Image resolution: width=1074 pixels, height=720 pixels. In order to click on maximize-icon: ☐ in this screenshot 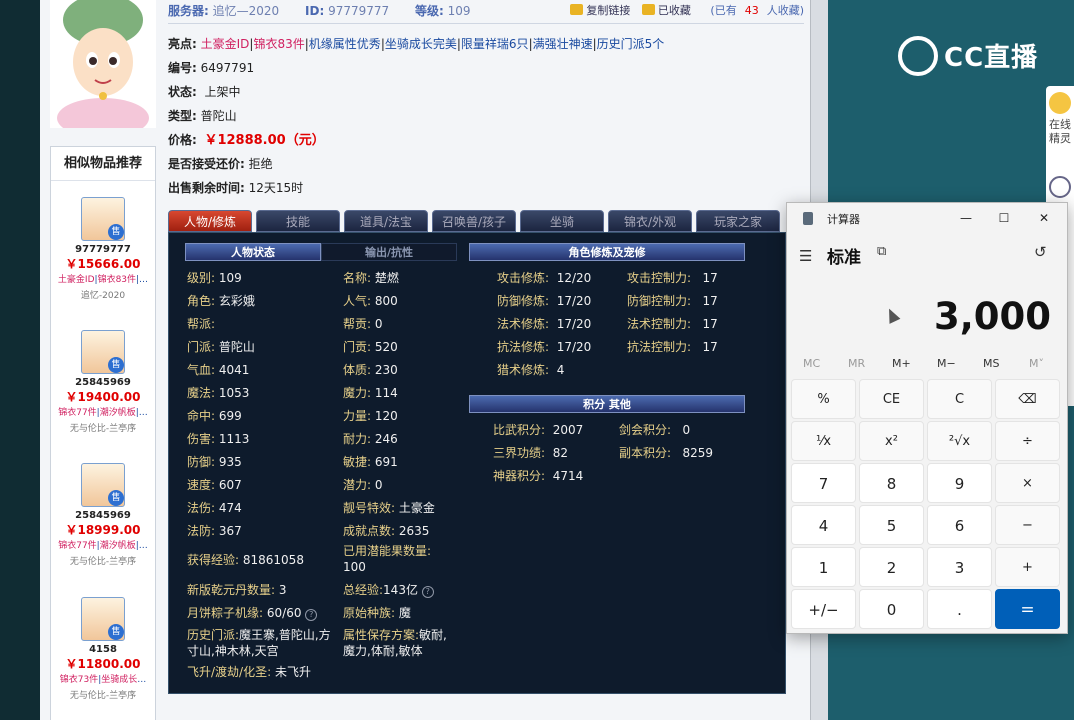, I will do `click(1004, 218)`.